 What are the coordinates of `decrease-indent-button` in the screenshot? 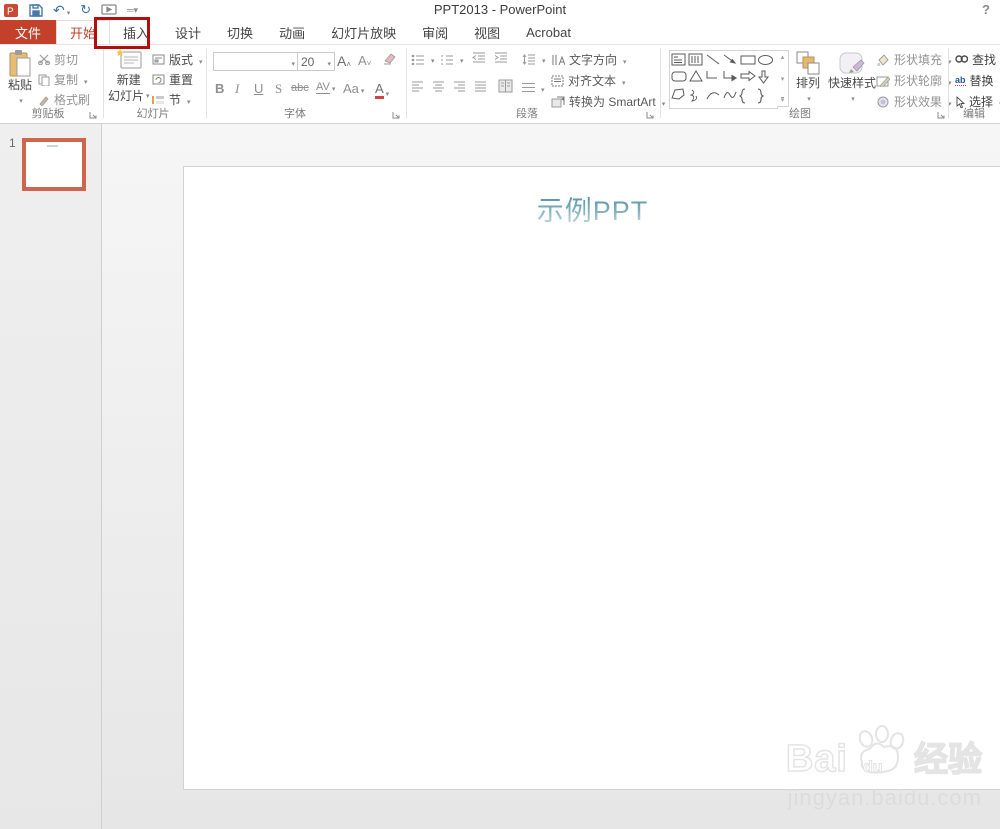 It's located at (479, 57).